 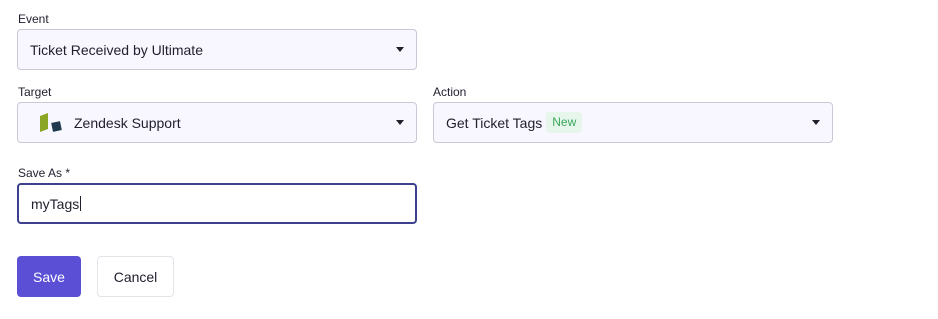 I want to click on zendesk-logo-icon, so click(x=50, y=122).